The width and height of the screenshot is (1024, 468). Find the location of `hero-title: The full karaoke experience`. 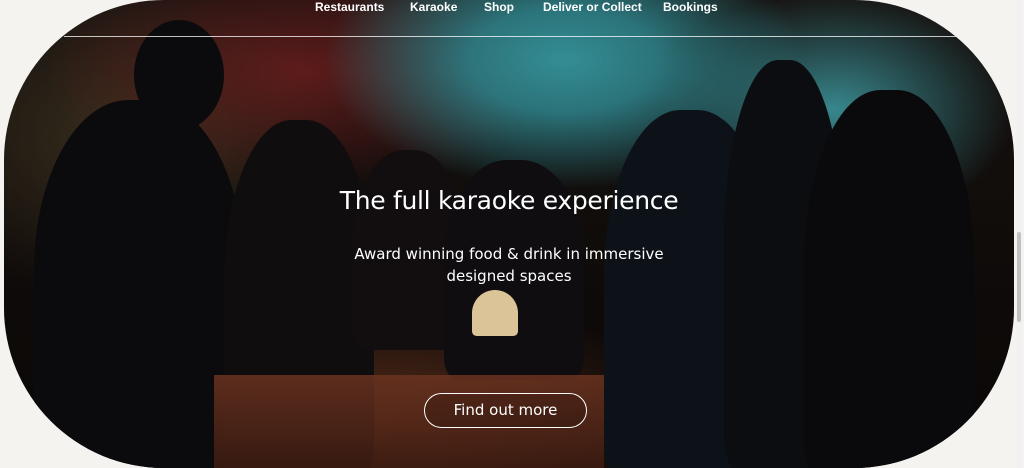

hero-title: The full karaoke experience is located at coordinates (509, 200).